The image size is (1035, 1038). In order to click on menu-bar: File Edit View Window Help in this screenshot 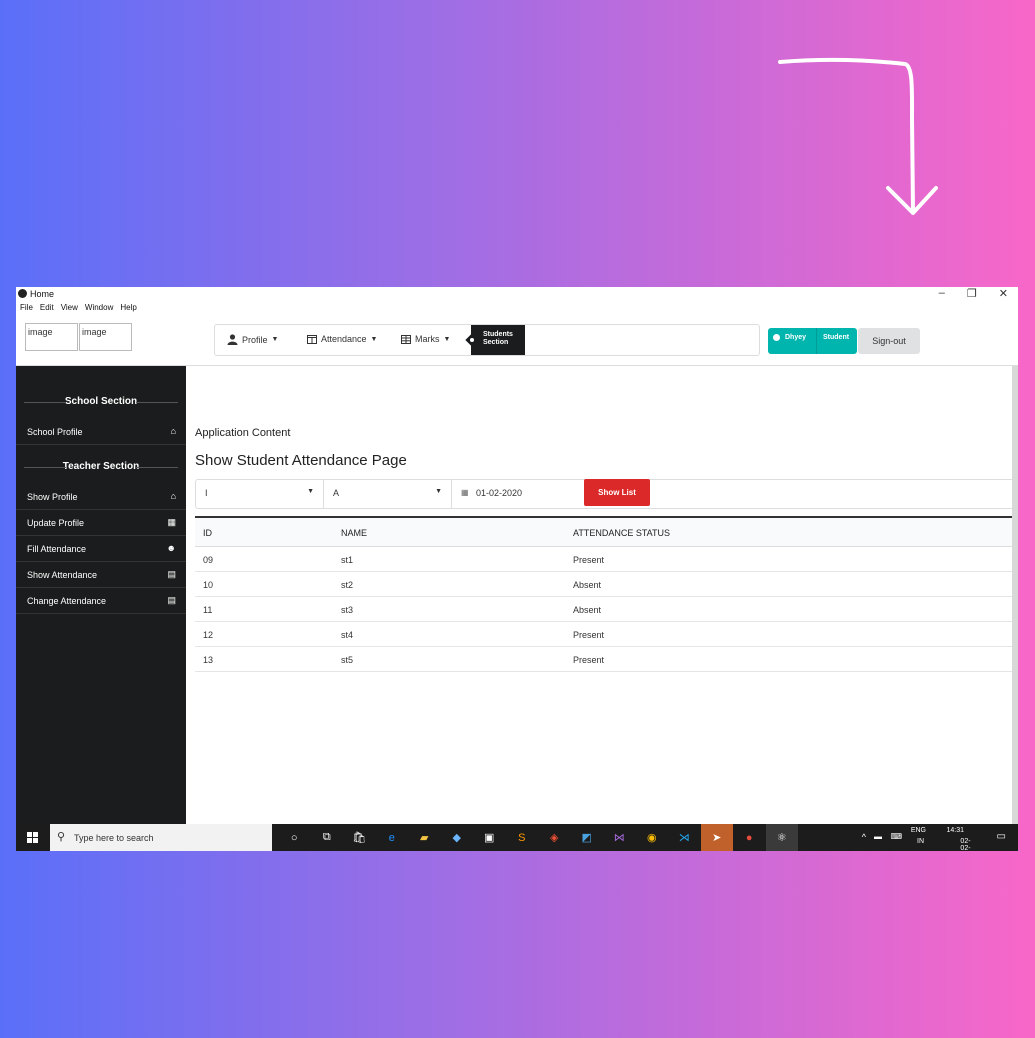, I will do `click(78, 307)`.